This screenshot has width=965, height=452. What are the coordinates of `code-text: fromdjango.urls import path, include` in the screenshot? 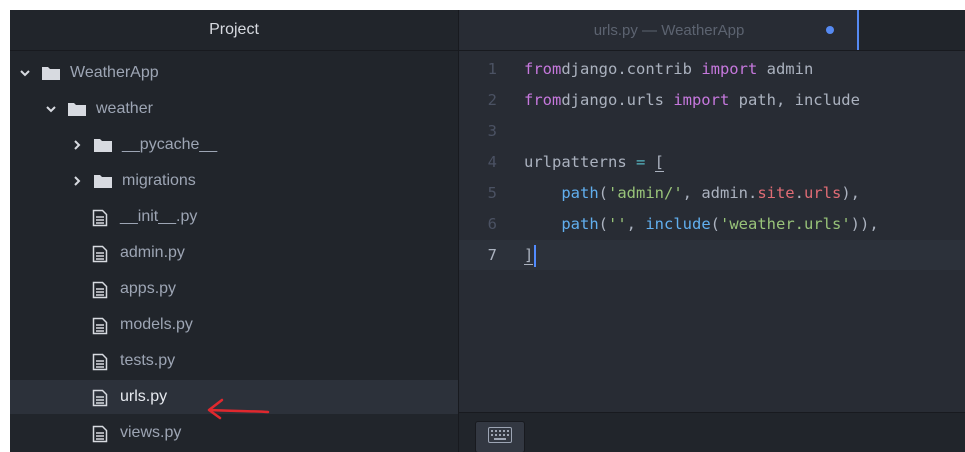 It's located at (692, 100).